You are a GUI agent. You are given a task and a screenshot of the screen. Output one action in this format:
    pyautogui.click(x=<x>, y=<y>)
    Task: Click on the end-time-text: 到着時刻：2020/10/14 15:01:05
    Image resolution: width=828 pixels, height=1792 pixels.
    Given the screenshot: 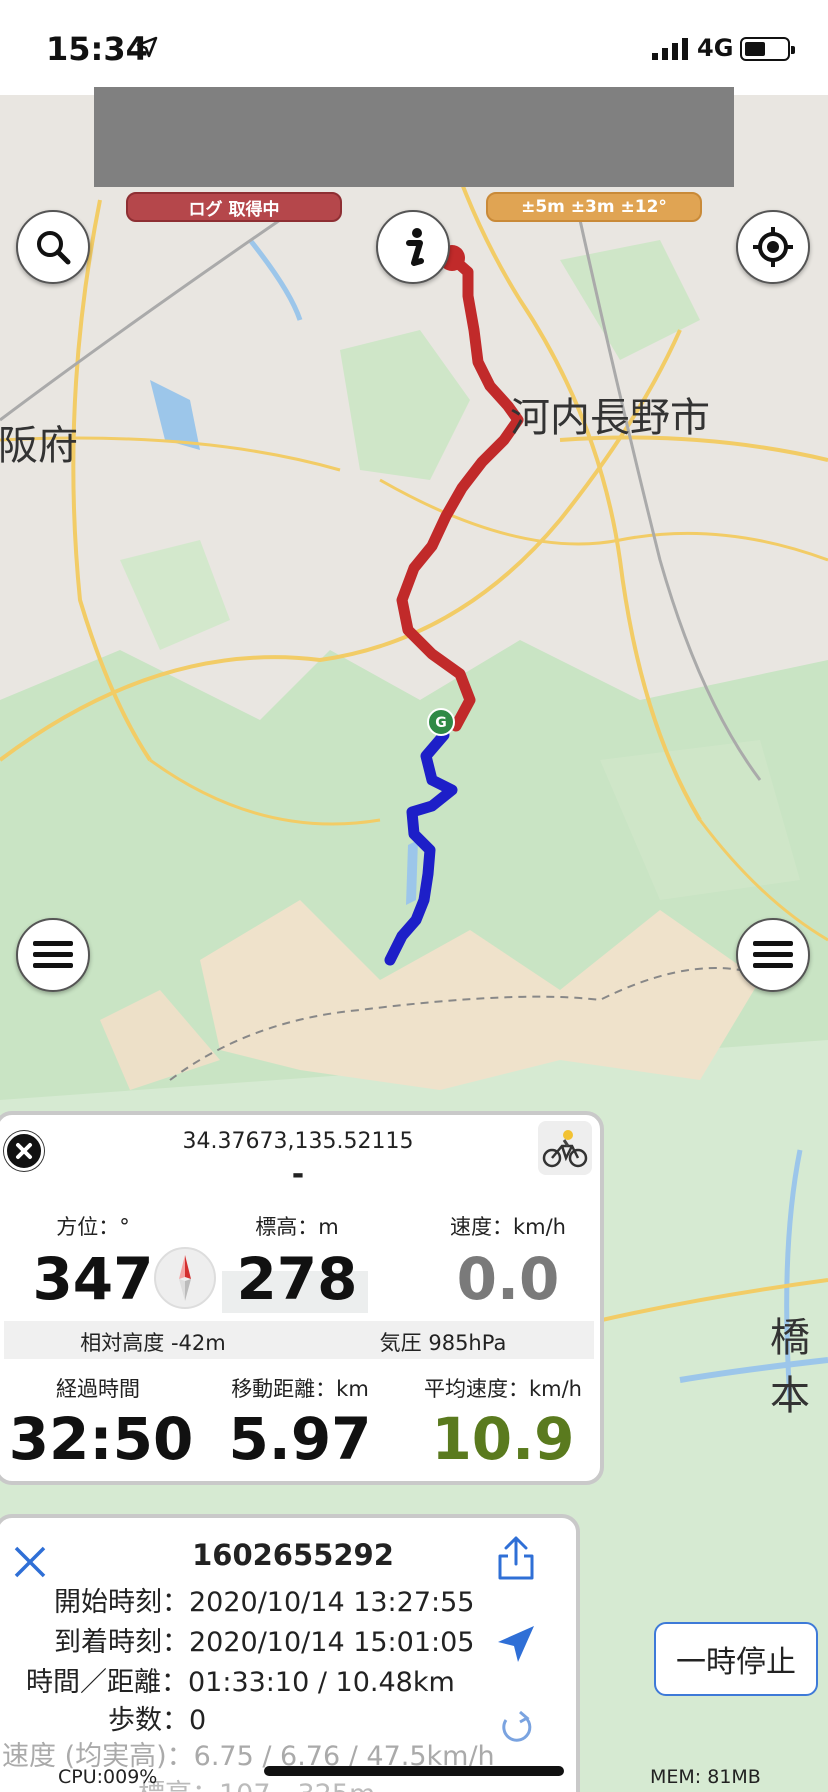 What is the action you would take?
    pyautogui.click(x=264, y=1642)
    